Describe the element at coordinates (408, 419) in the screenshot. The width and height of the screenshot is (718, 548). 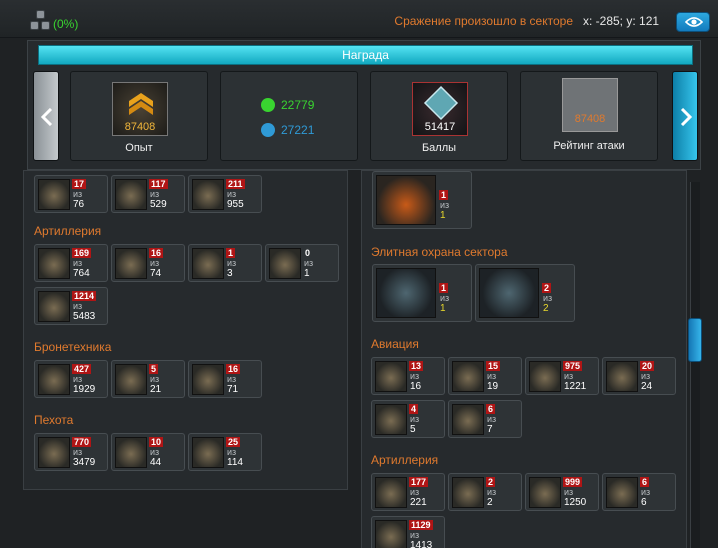
I see `unit-card: 4 из 5` at that location.